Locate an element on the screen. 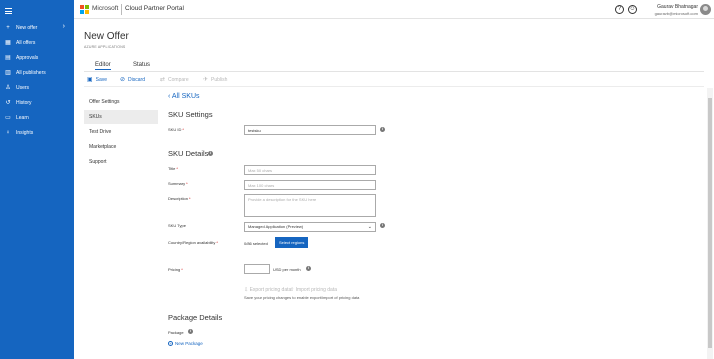 Image resolution: width=714 pixels, height=359 pixels. scrollbar-thumb is located at coordinates (710, 223).